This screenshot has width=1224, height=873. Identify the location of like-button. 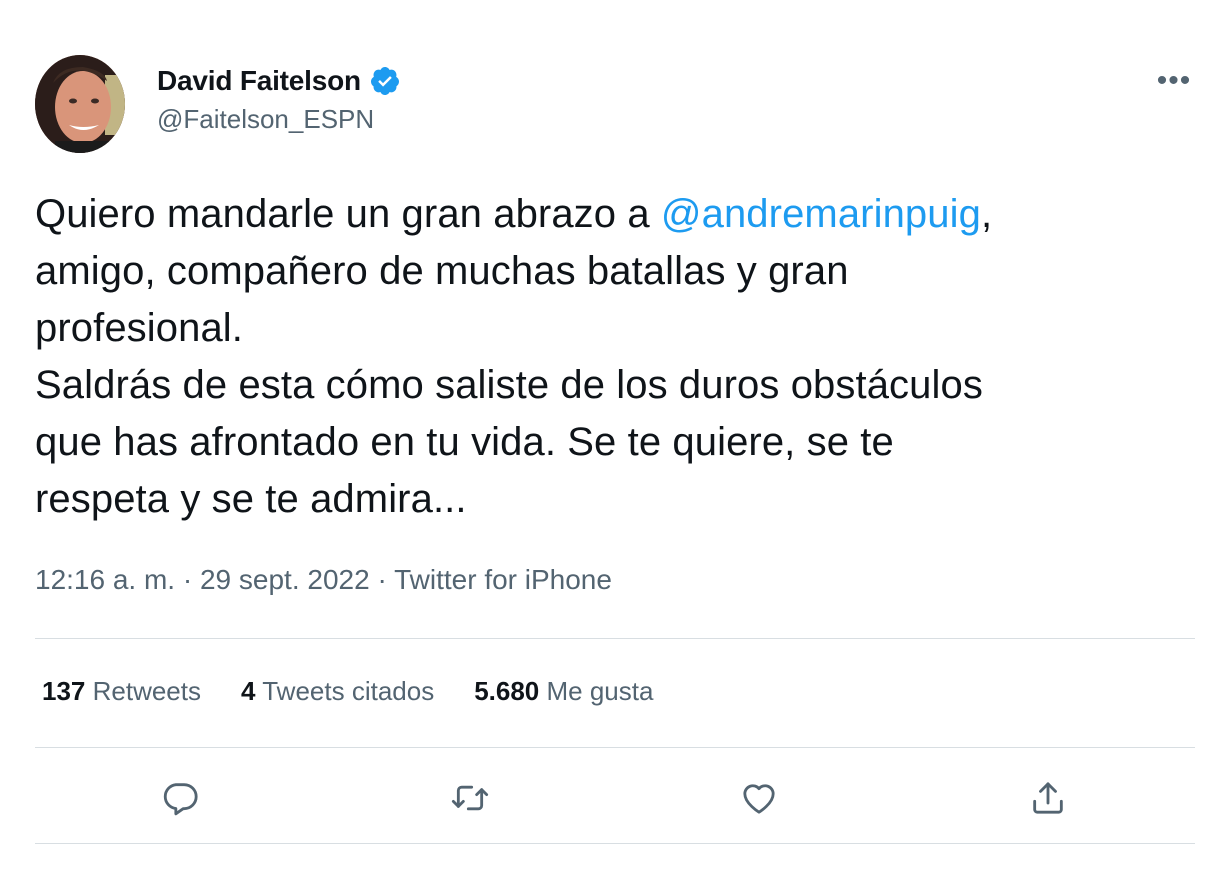
(759, 798).